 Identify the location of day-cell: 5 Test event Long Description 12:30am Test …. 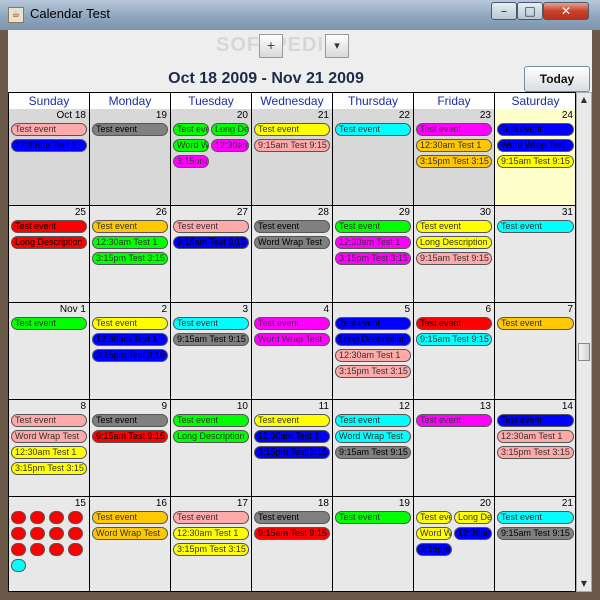
(373, 351).